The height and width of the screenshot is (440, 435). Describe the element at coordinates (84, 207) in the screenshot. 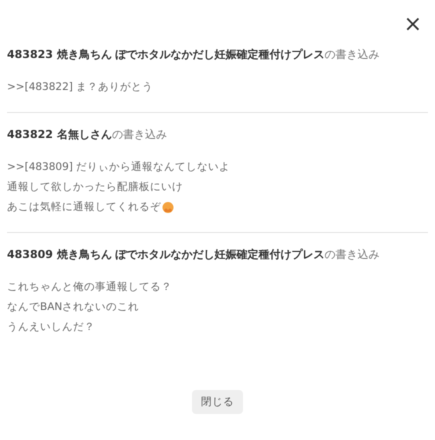

I see `post-text: あこは気軽に通報してくれるぞ` at that location.